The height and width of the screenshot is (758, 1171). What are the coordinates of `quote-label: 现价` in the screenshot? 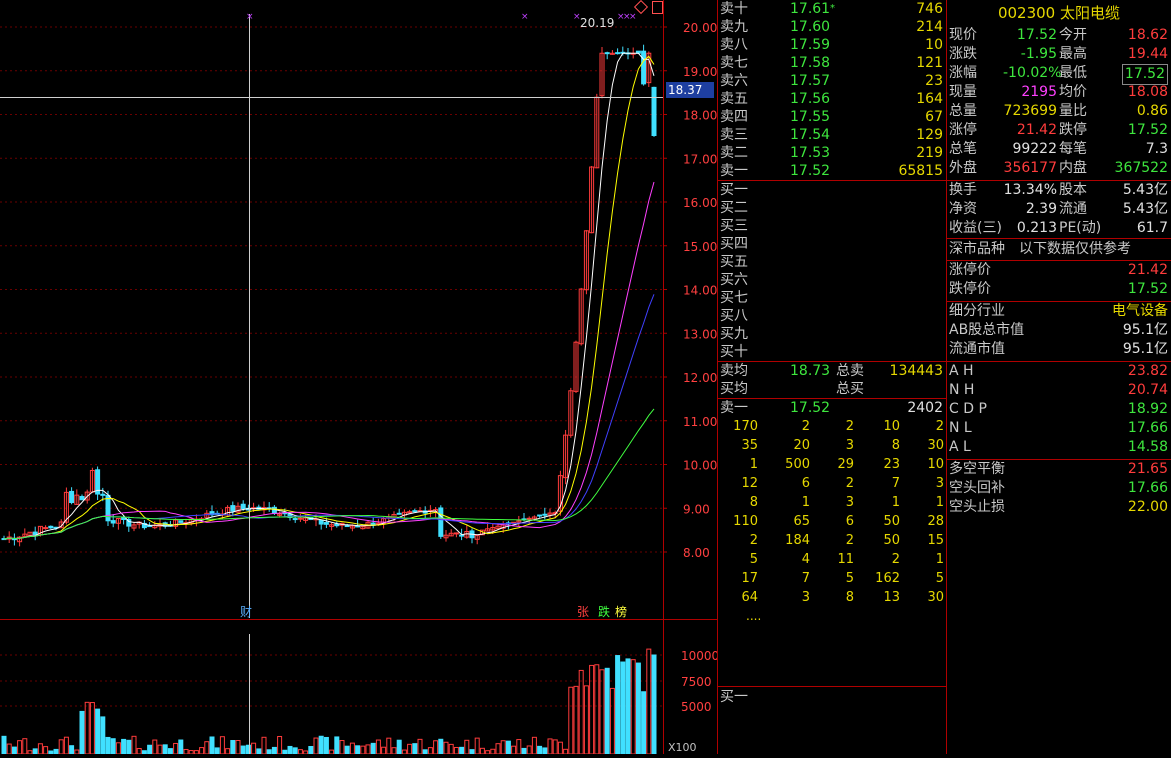 It's located at (963, 35).